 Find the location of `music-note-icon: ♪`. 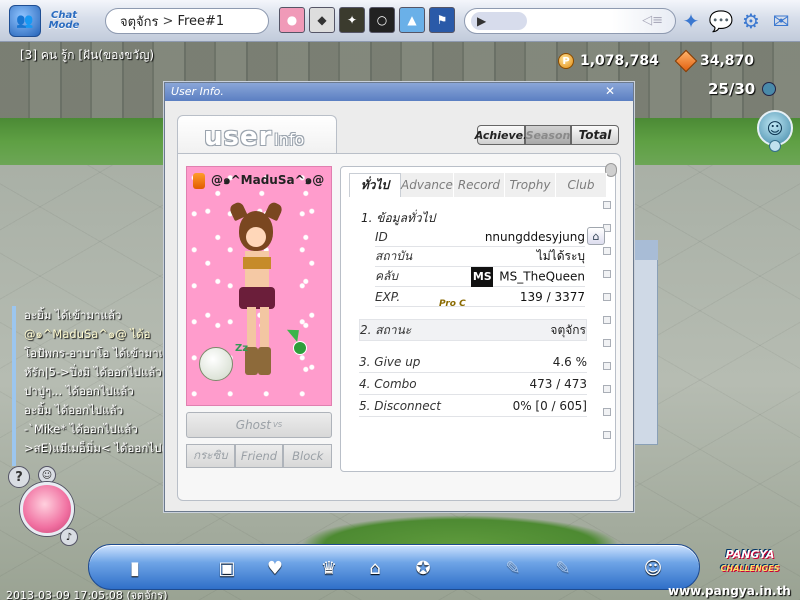

music-note-icon: ♪ is located at coordinates (69, 537).